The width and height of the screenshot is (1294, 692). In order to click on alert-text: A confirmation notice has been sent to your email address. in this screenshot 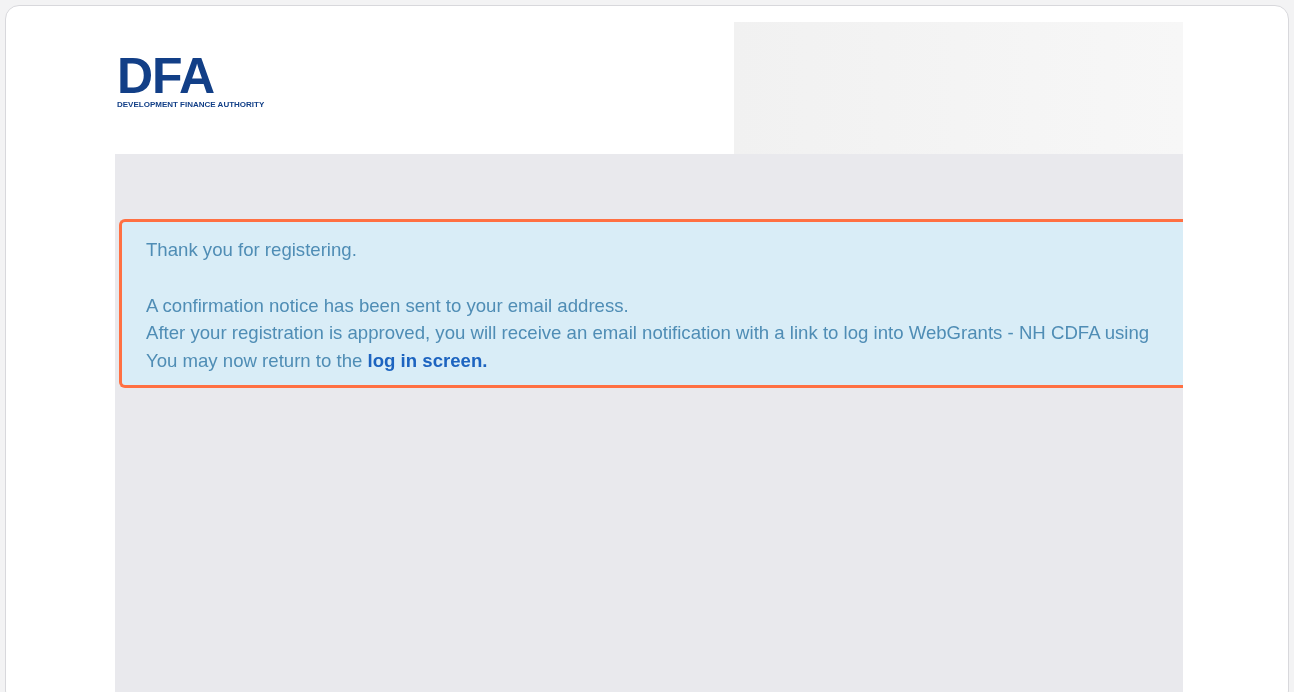, I will do `click(387, 305)`.